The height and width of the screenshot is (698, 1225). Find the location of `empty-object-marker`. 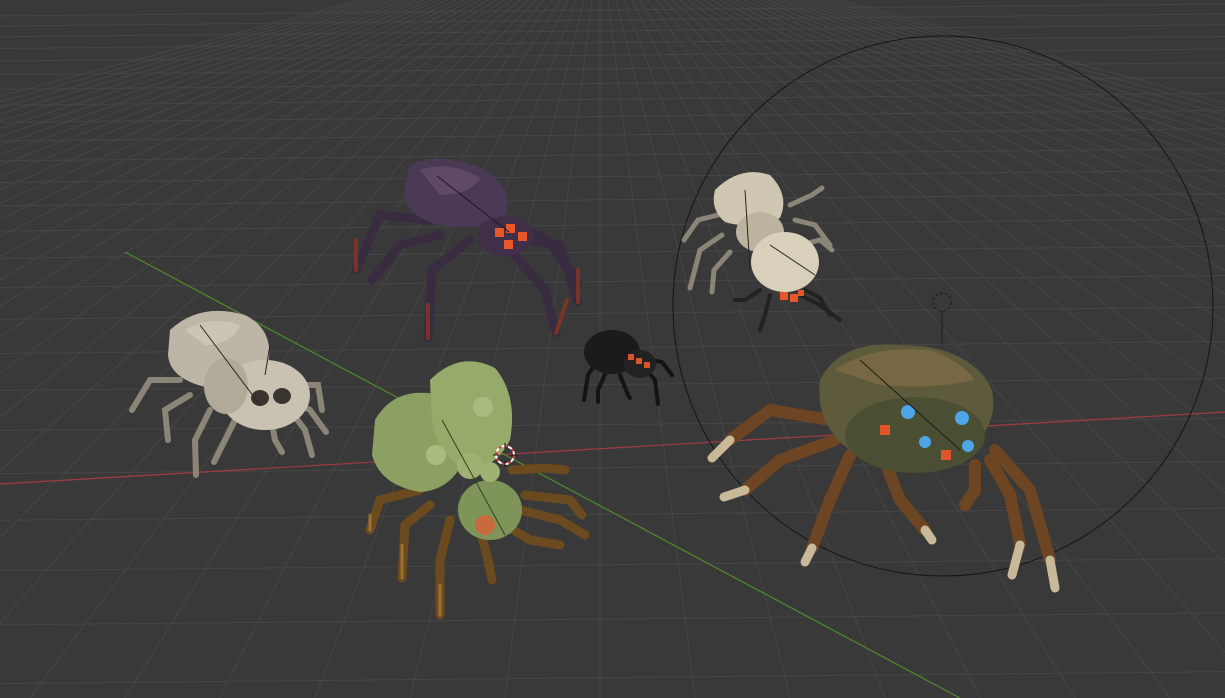

empty-object-marker is located at coordinates (942, 318).